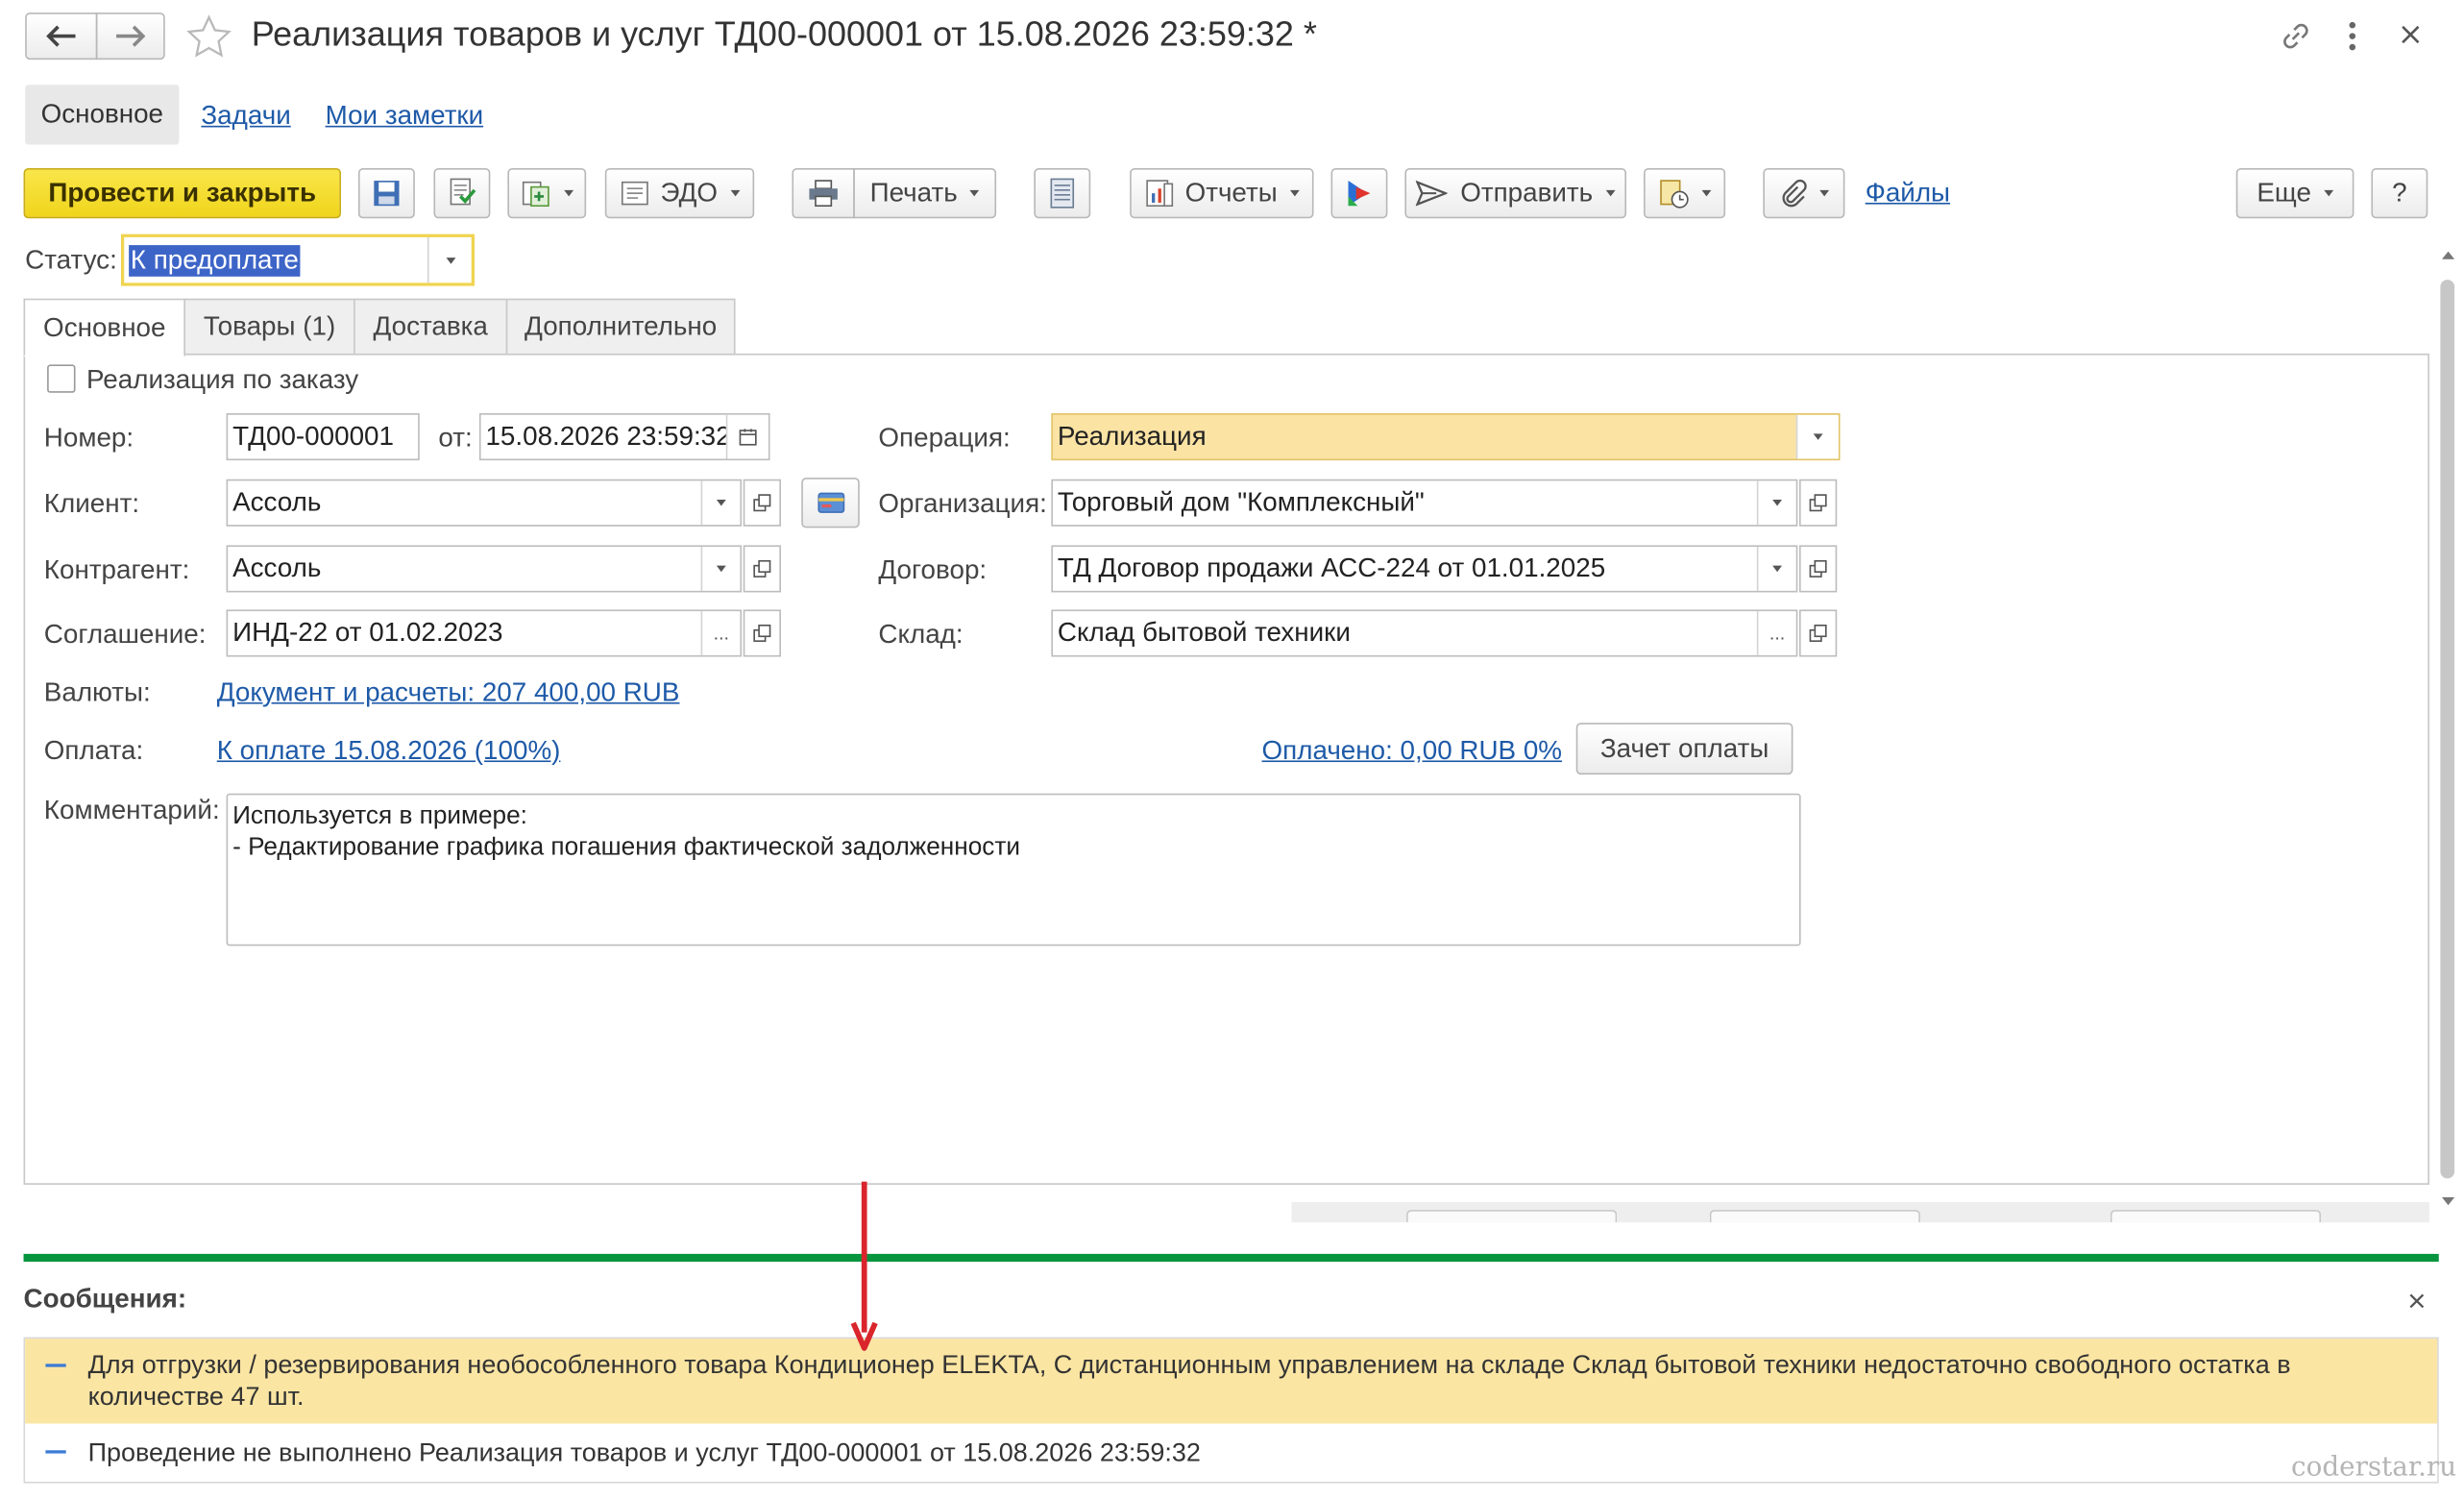 This screenshot has height=1499, width=2464. What do you see at coordinates (182, 193) in the screenshot?
I see `post-and-close-button: Провести и закрыть` at bounding box center [182, 193].